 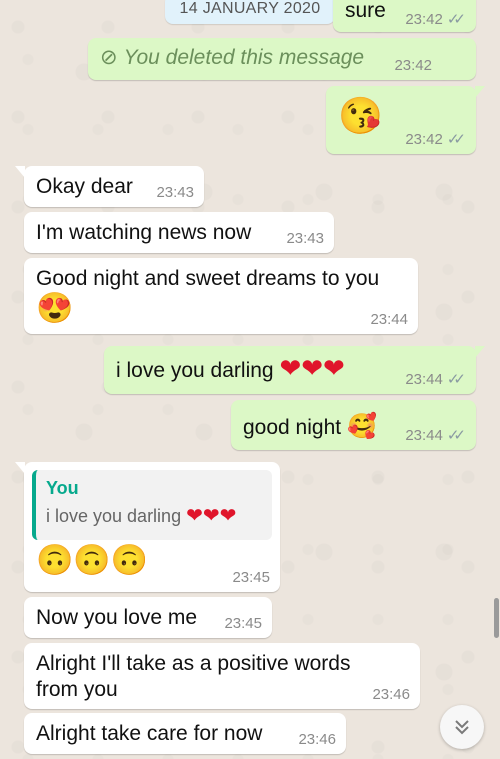 What do you see at coordinates (117, 617) in the screenshot?
I see `message-text: Now you love me` at bounding box center [117, 617].